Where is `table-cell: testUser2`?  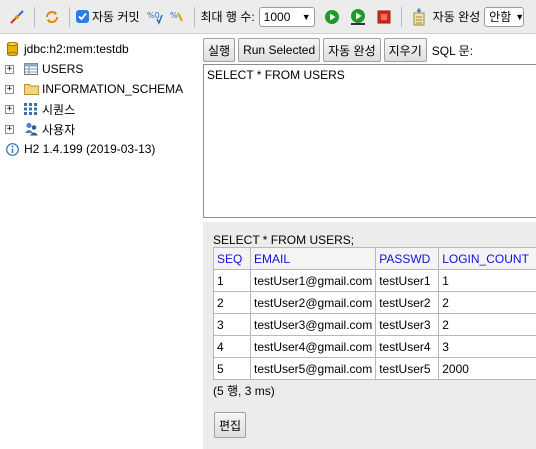
table-cell: testUser2 is located at coordinates (407, 302).